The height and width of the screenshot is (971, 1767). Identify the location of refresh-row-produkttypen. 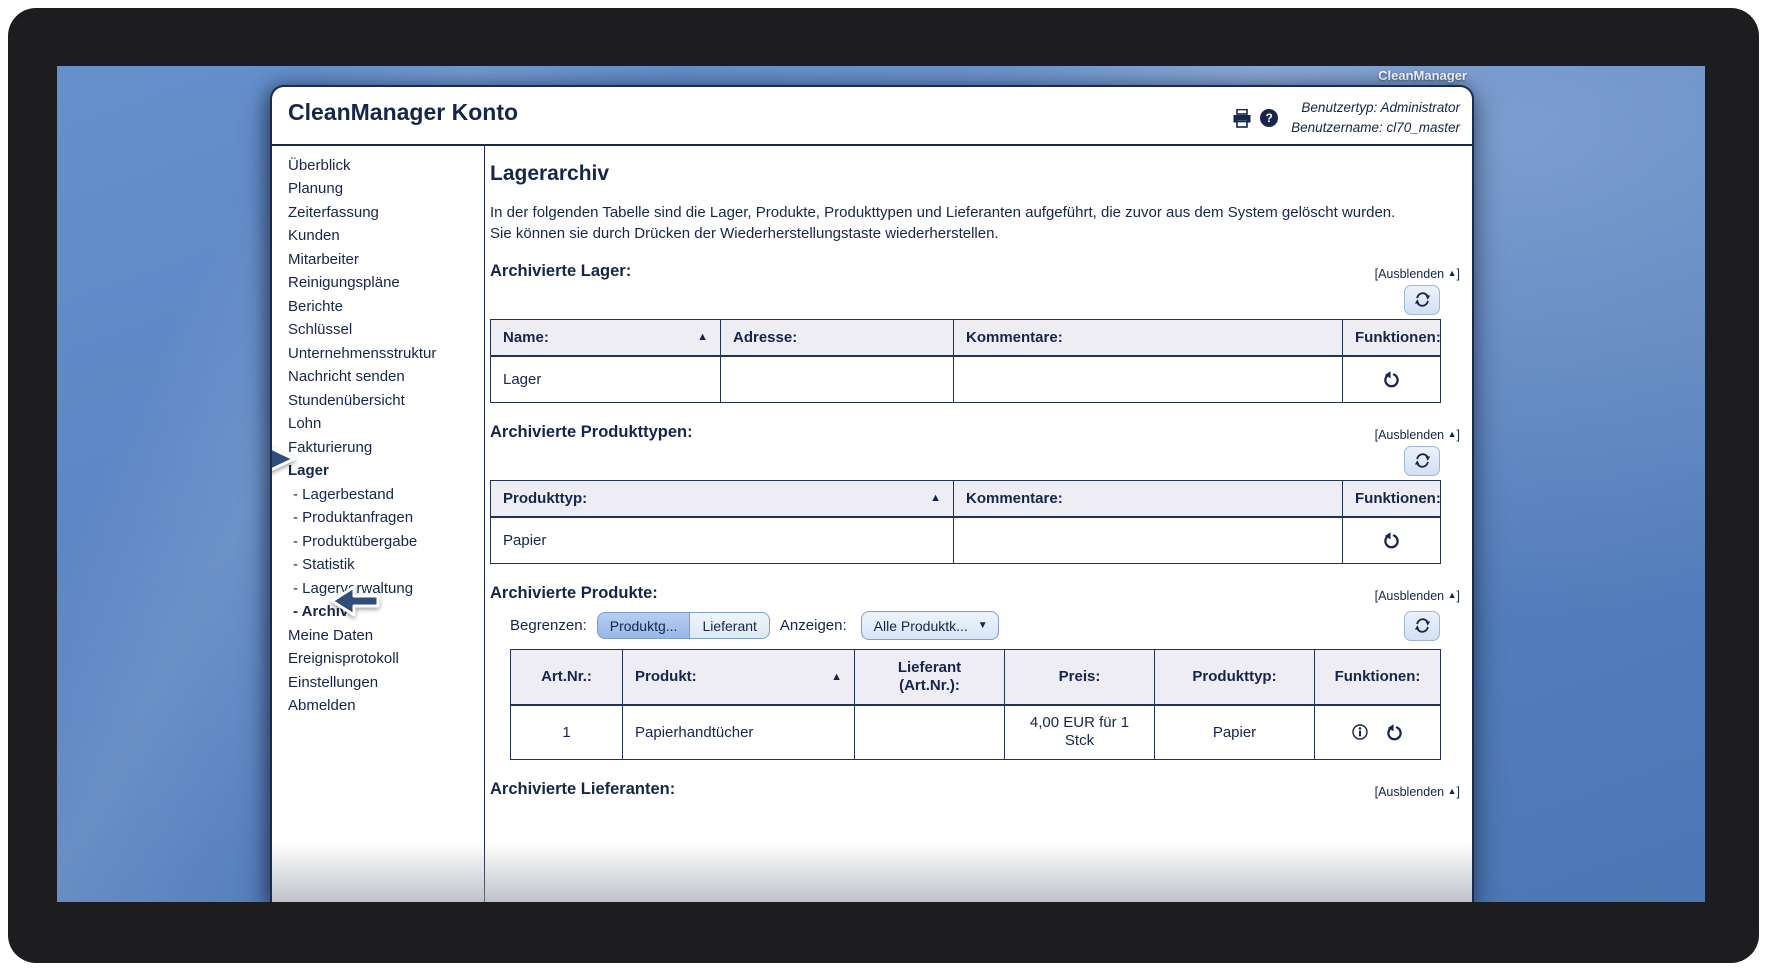
(965, 460).